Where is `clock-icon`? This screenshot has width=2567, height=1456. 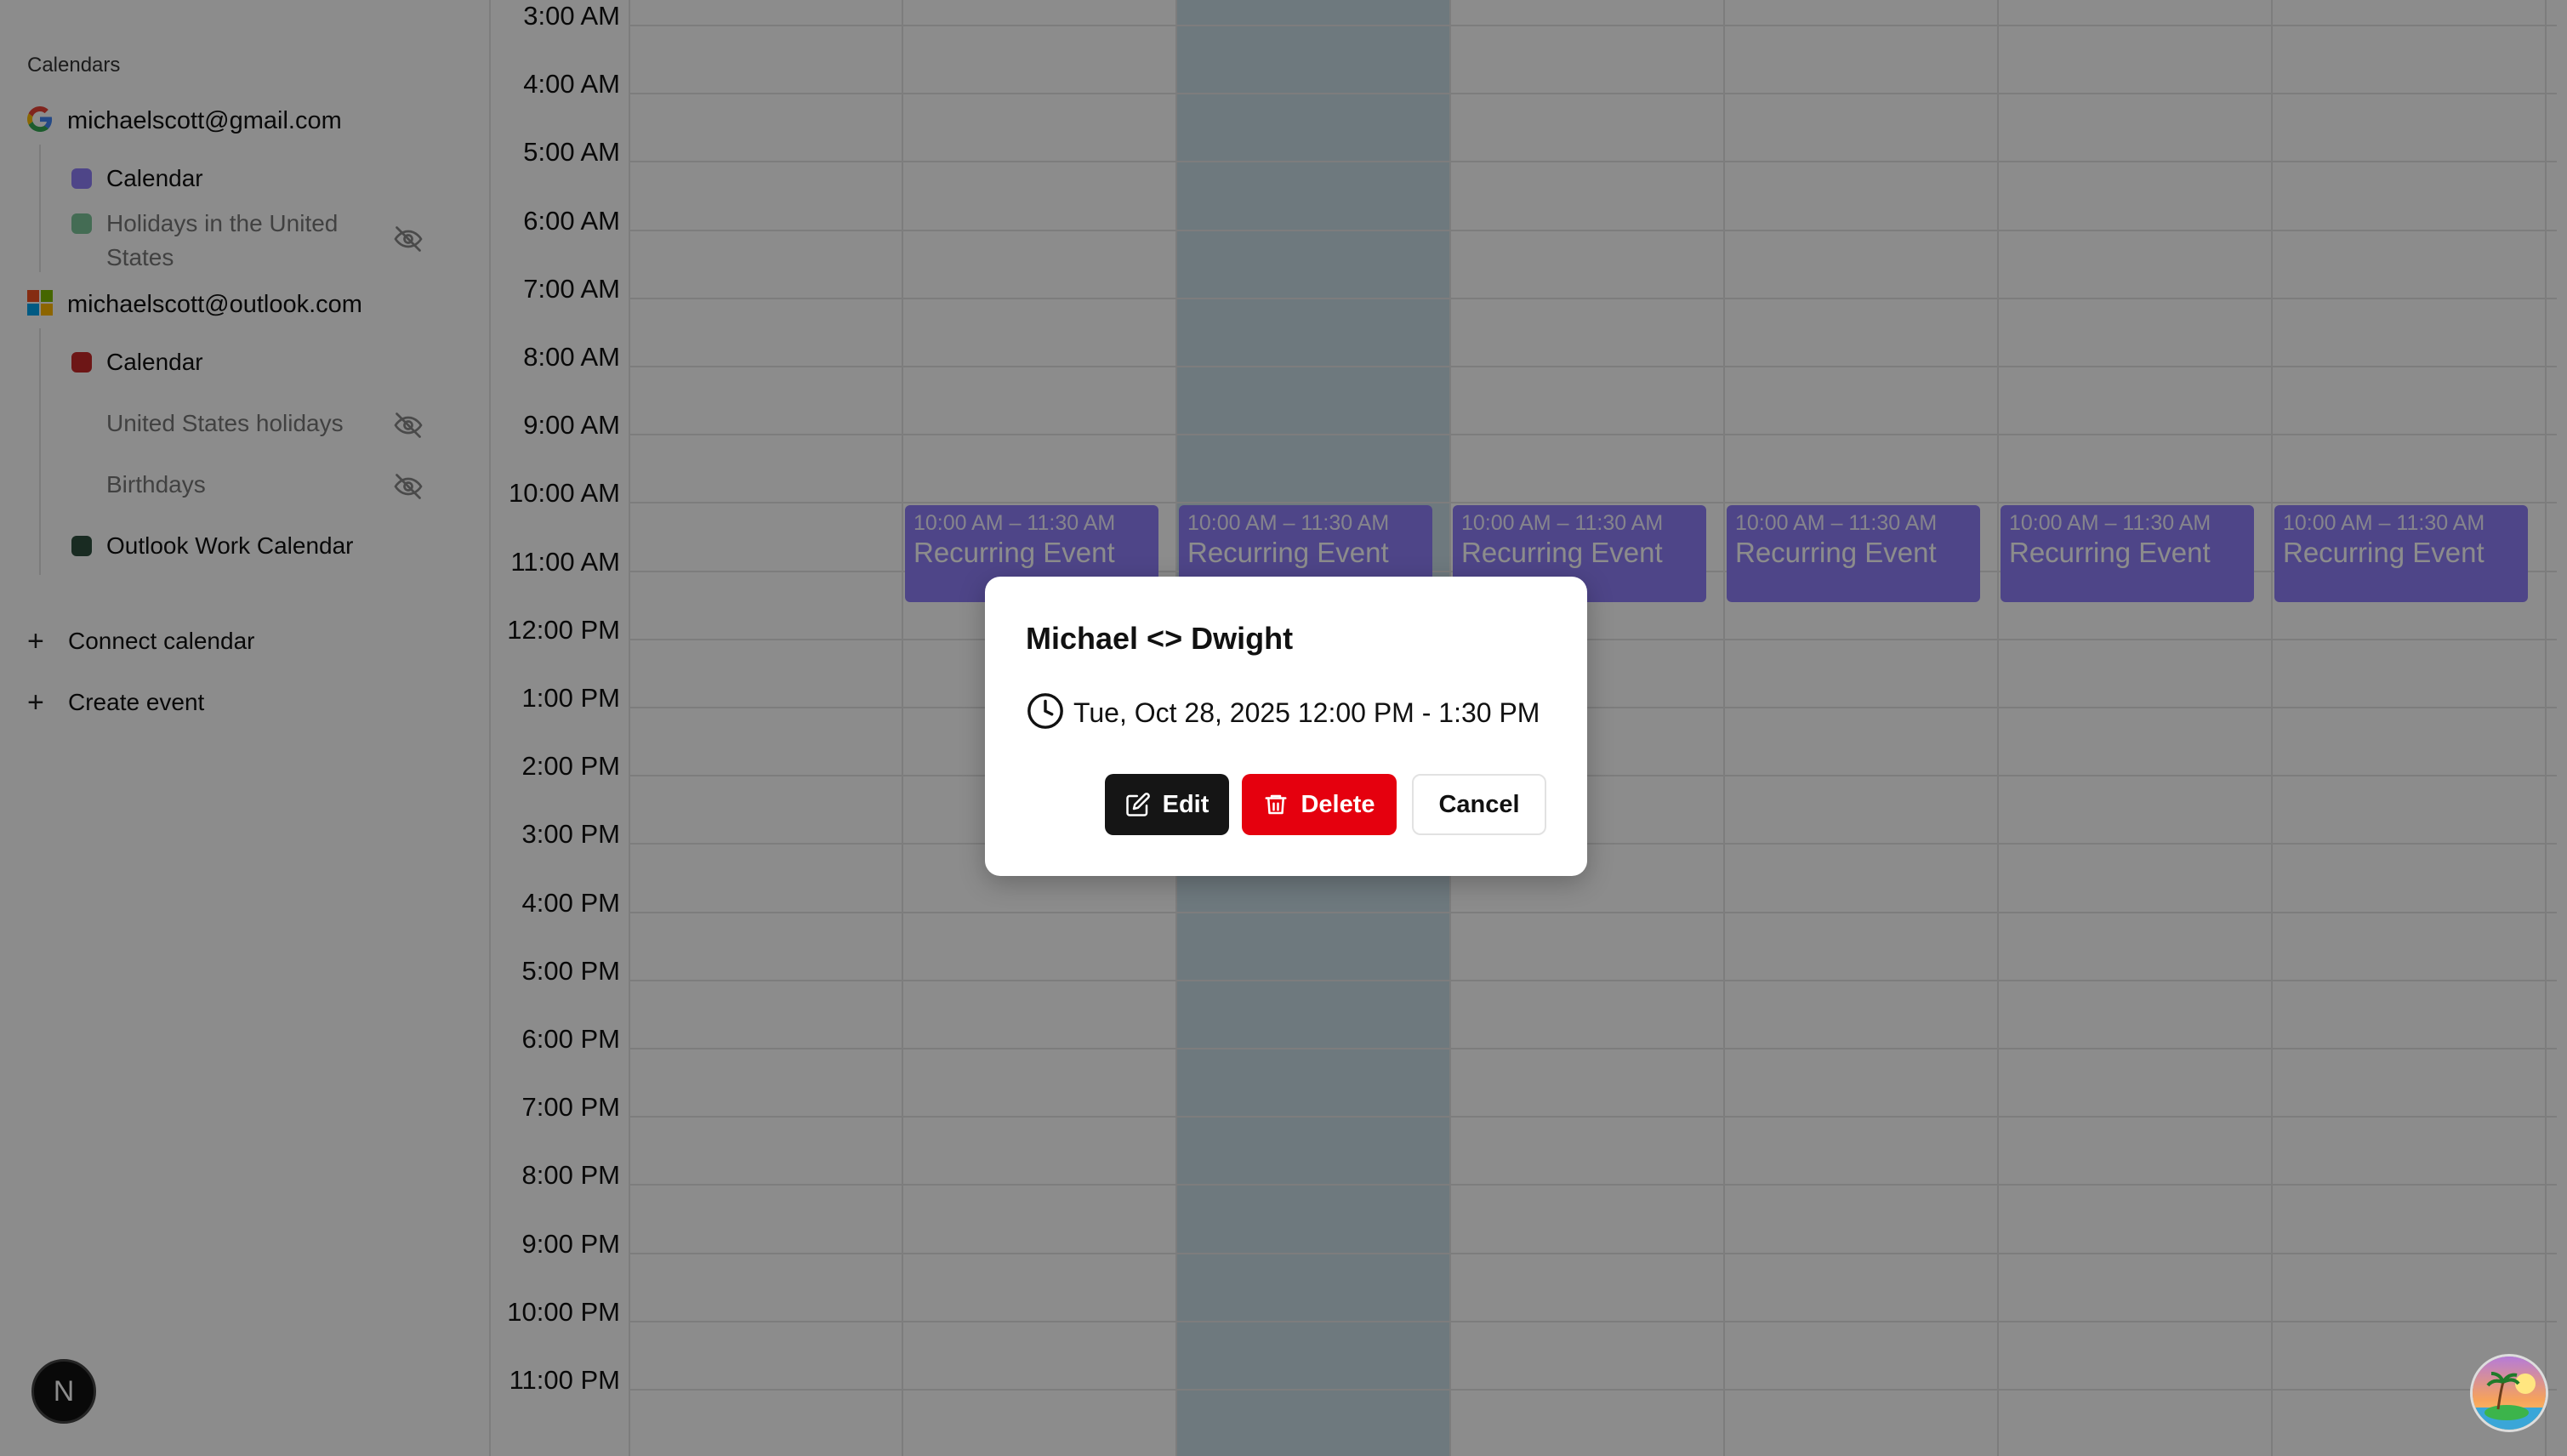
clock-icon is located at coordinates (1045, 713).